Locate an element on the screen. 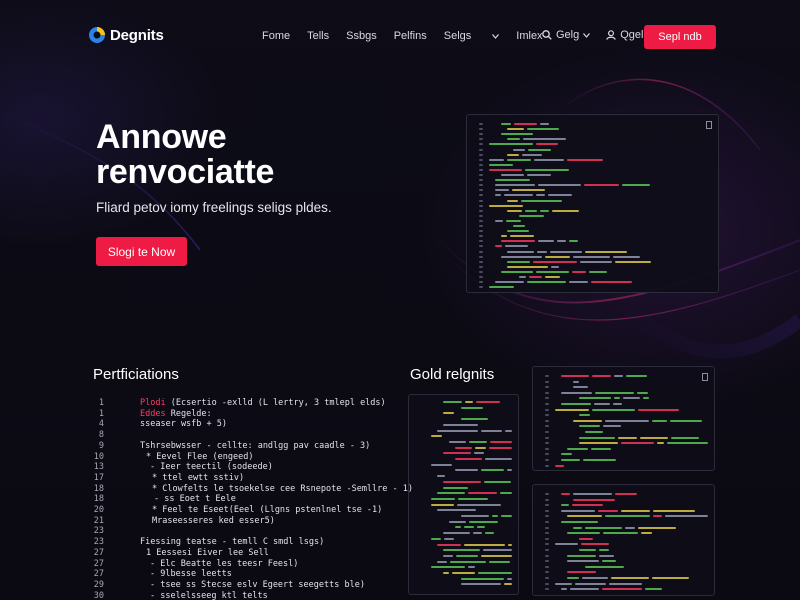 The height and width of the screenshot is (600, 800). line-number: 18 is located at coordinates (98, 488).